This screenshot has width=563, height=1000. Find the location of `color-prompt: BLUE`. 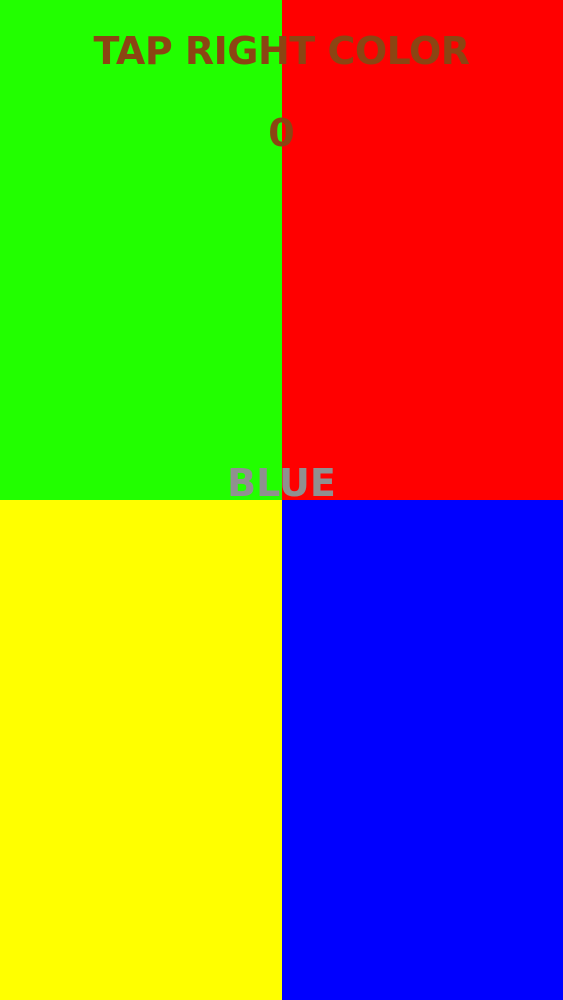

color-prompt: BLUE is located at coordinates (281, 483).